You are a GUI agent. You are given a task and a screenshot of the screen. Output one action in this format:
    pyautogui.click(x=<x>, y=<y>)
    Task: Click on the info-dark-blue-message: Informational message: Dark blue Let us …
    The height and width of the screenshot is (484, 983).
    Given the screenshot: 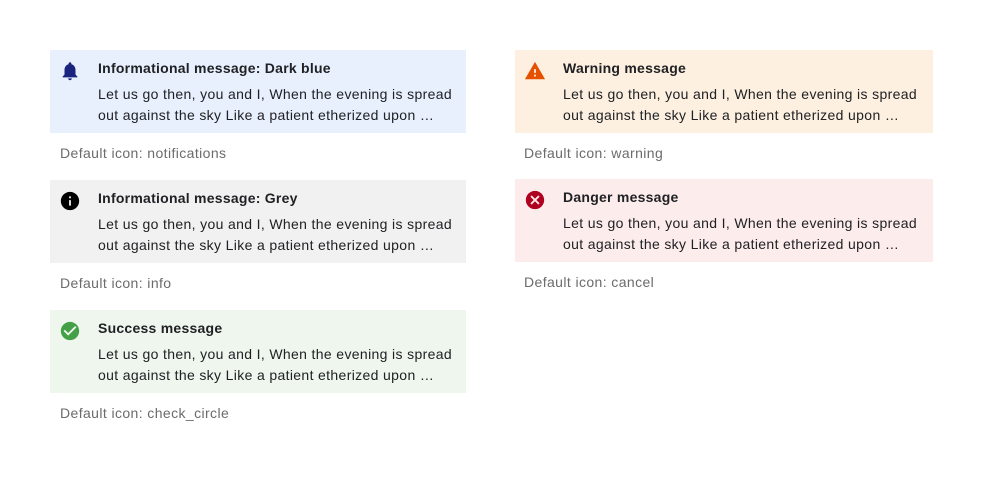 What is the action you would take?
    pyautogui.click(x=258, y=91)
    